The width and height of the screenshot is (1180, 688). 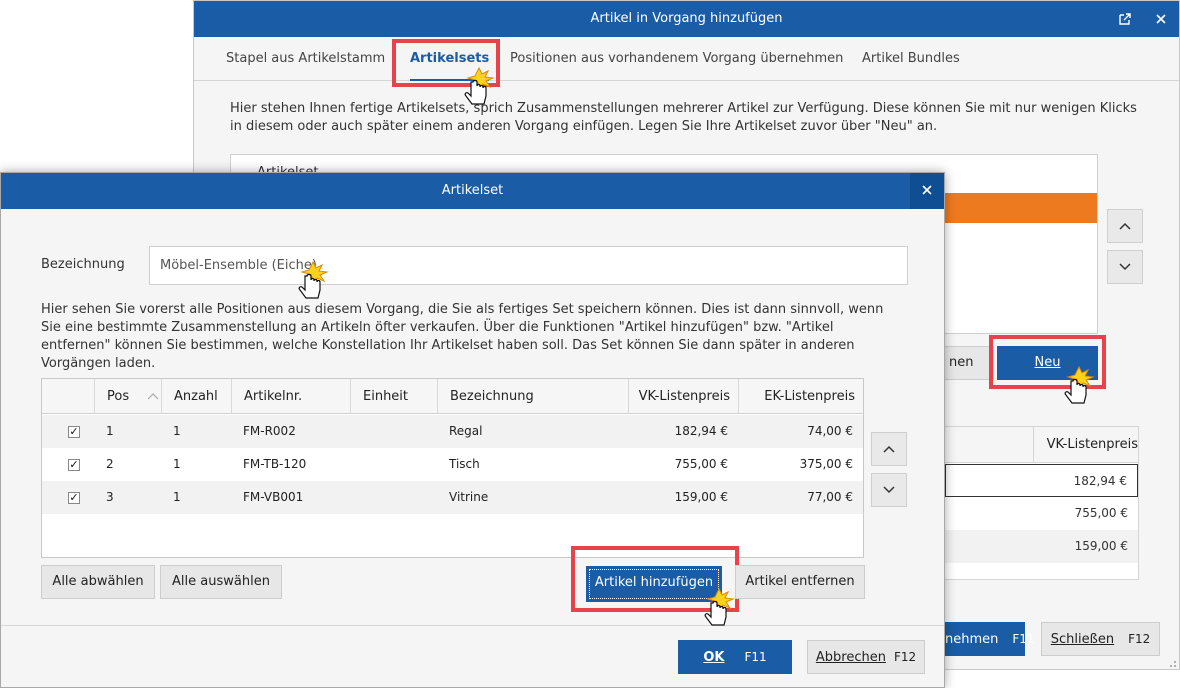 I want to click on table-row: 182,94 €, so click(x=1041, y=480).